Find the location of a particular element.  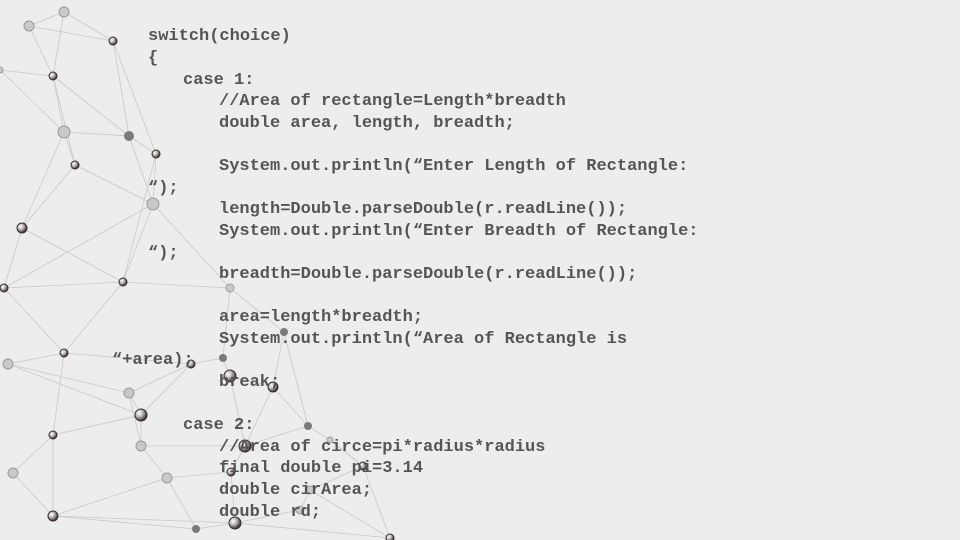

code-line: switch(choice) is located at coordinates (219, 36).